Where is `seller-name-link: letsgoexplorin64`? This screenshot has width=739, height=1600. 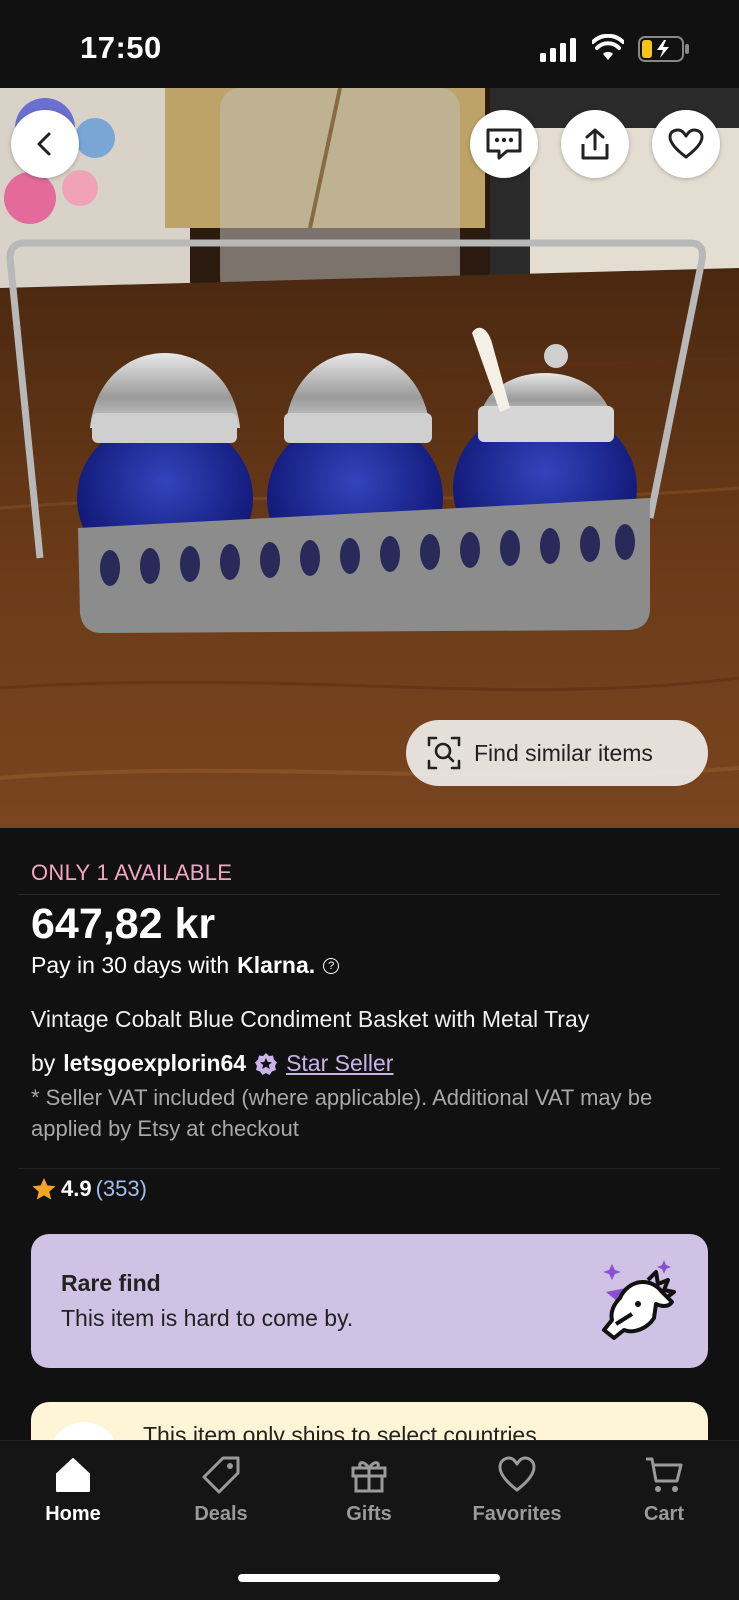 seller-name-link: letsgoexplorin64 is located at coordinates (154, 1063).